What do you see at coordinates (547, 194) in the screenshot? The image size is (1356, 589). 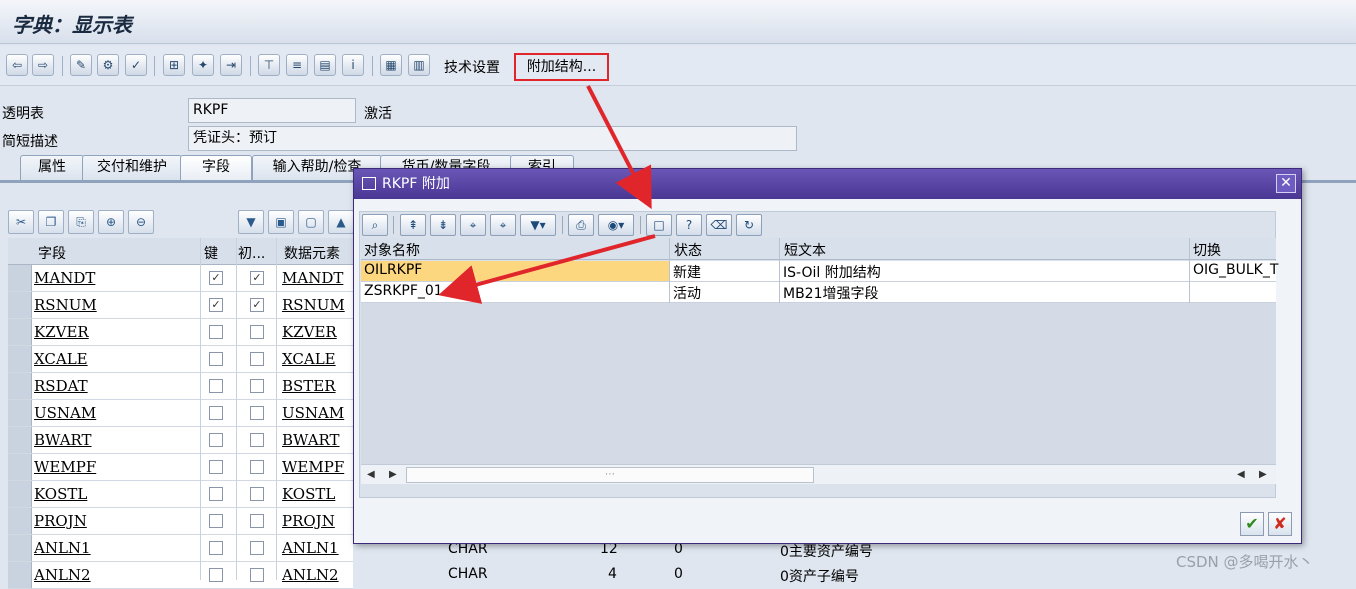 I see `annotation-arrows` at bounding box center [547, 194].